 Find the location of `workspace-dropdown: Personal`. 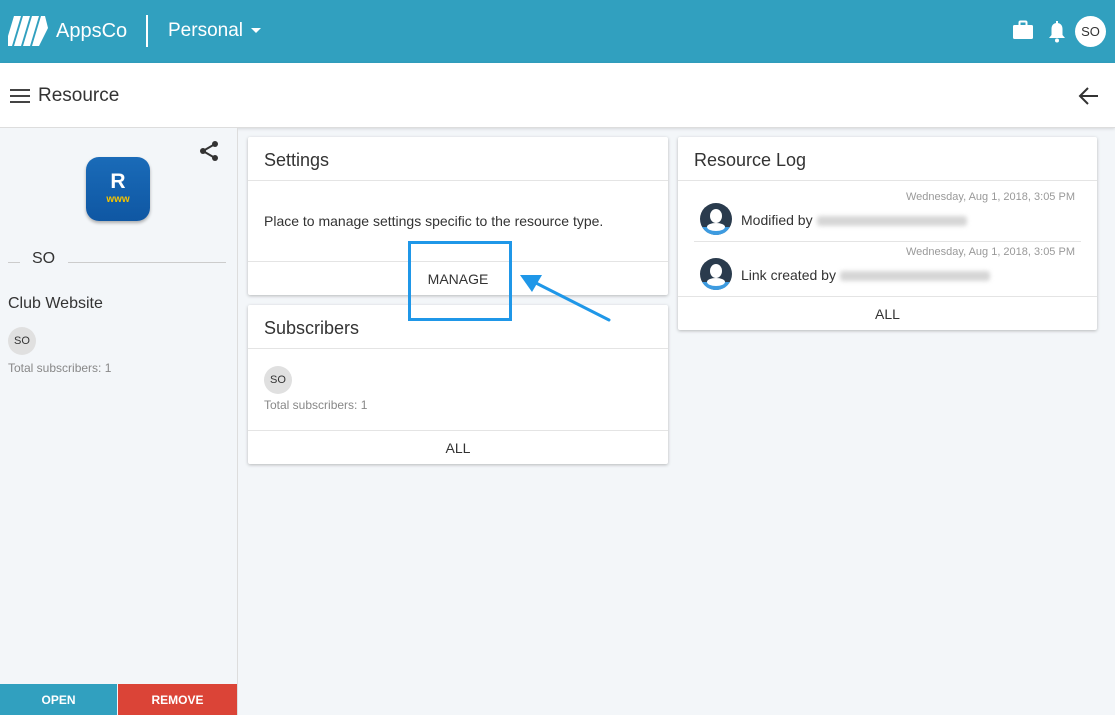

workspace-dropdown: Personal is located at coordinates (214, 31).